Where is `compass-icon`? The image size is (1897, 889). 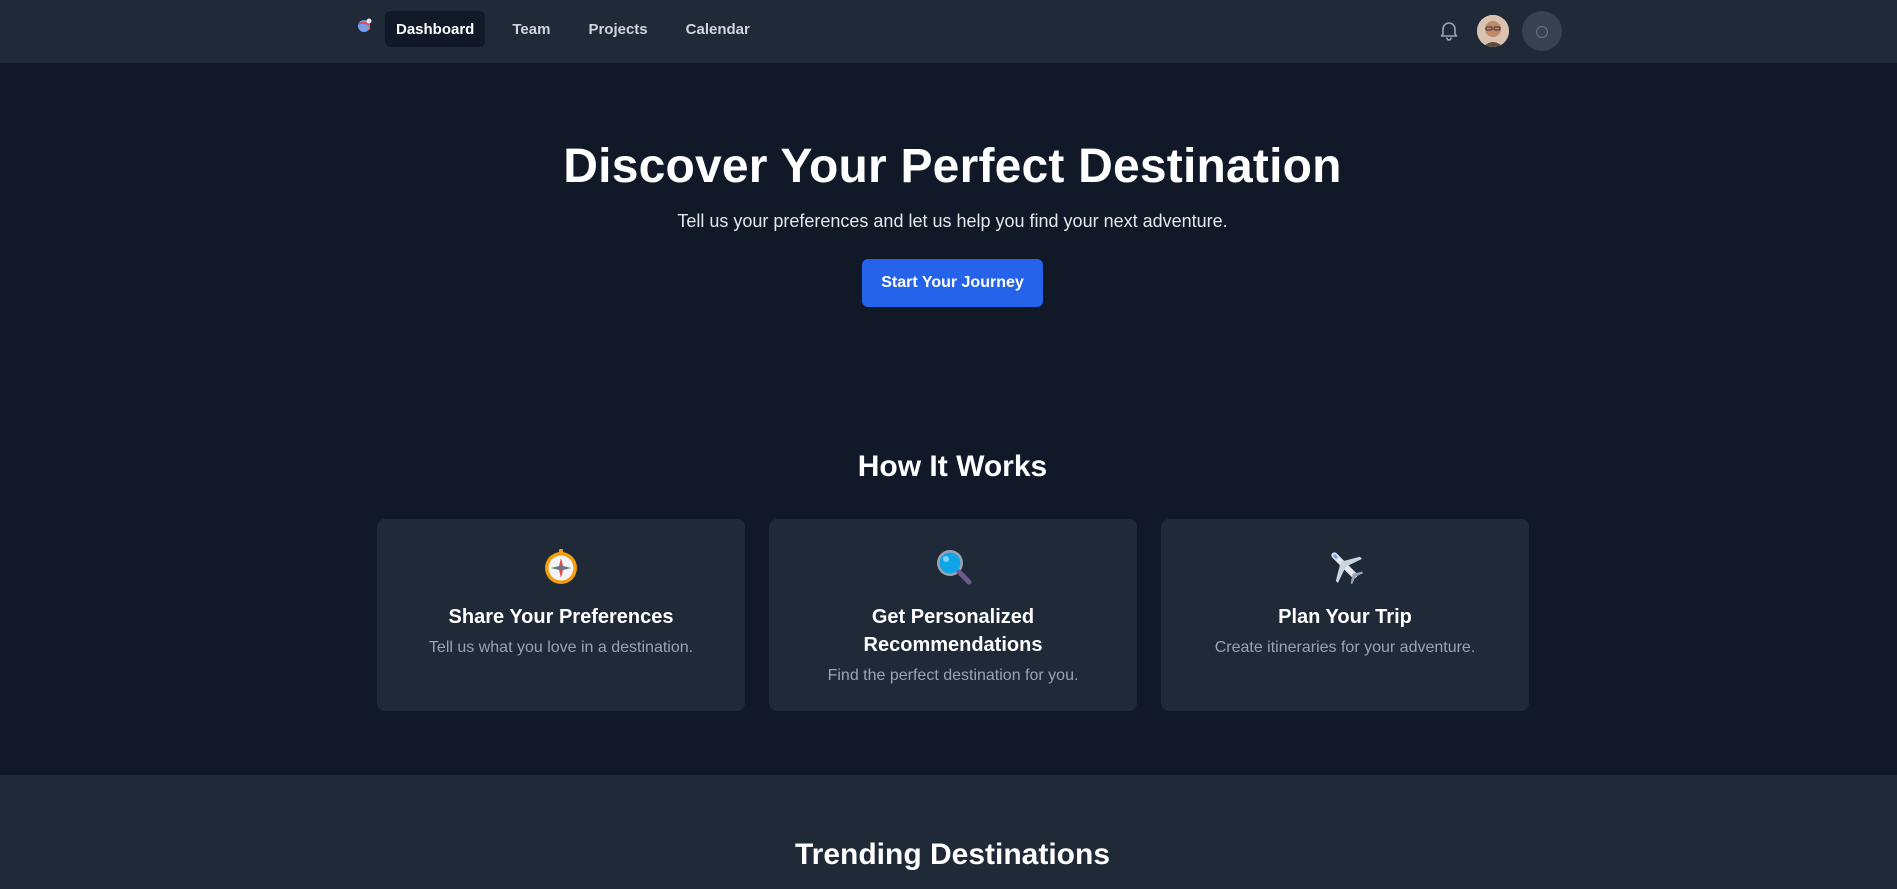
compass-icon is located at coordinates (561, 566).